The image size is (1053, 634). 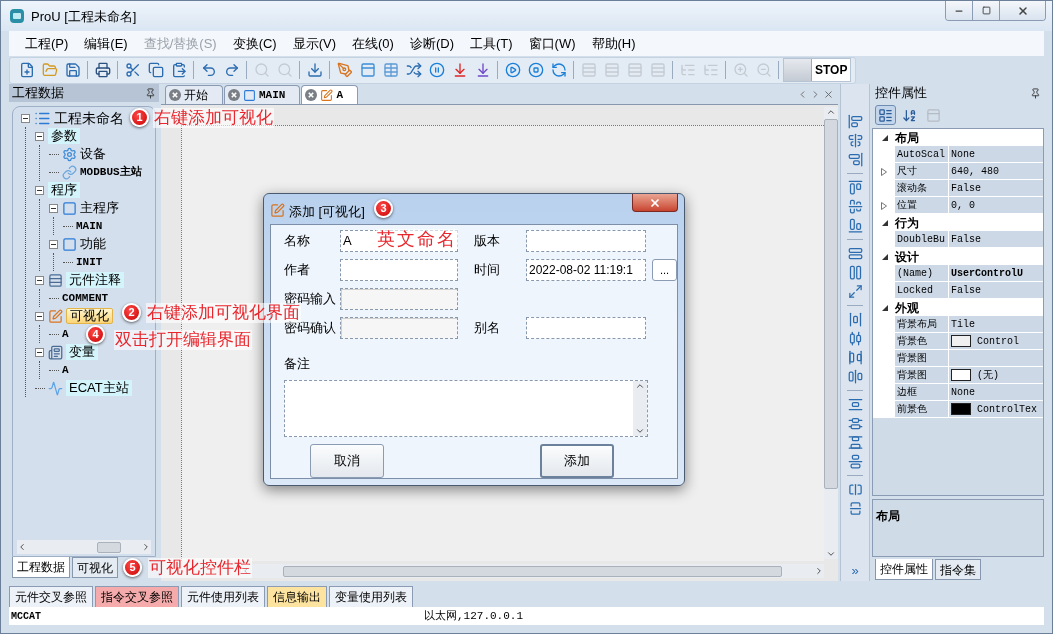 I want to click on same-size-icon, so click(x=855, y=291).